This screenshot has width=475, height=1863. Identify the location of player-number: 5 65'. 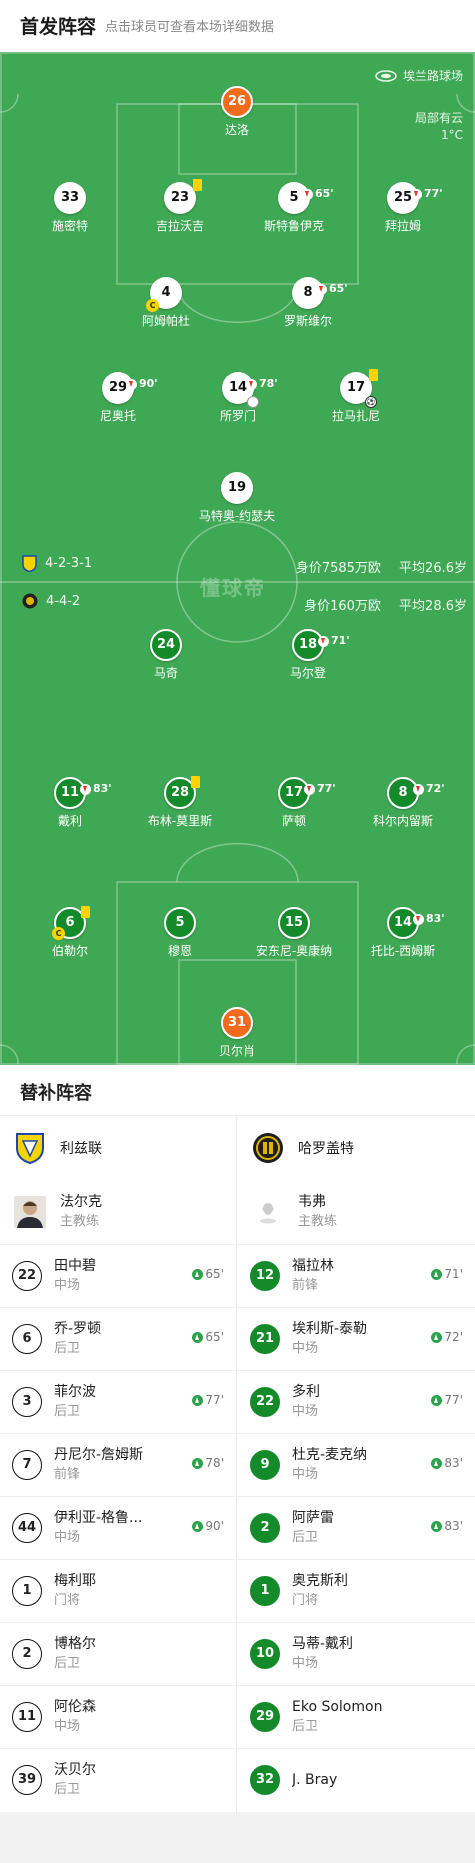
(306, 198).